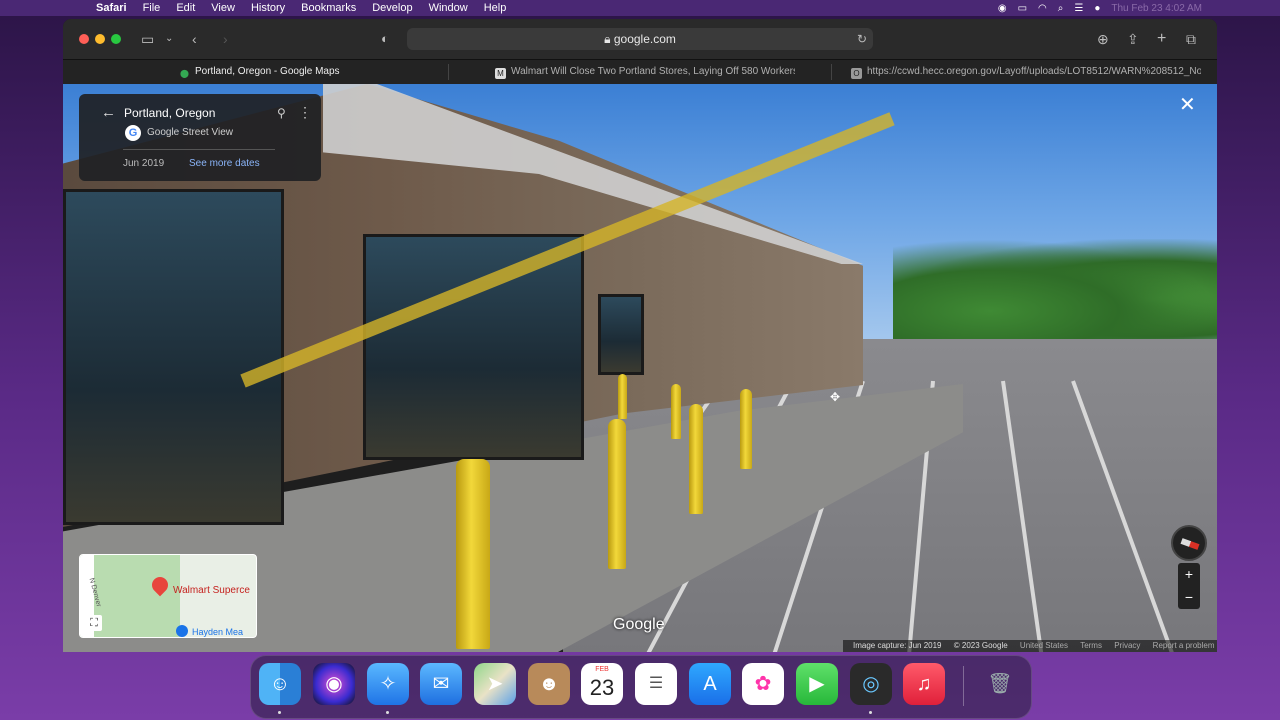 The image size is (1280, 720). What do you see at coordinates (495, 684) in the screenshot?
I see `maps-app-icon: ➤` at bounding box center [495, 684].